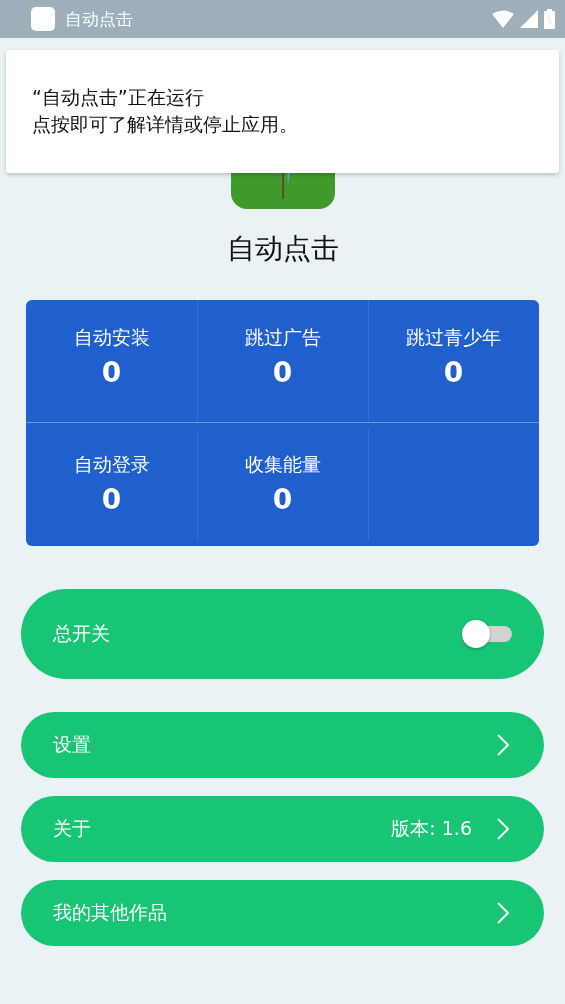 This screenshot has width=565, height=1004. Describe the element at coordinates (282, 913) in the screenshot. I see `menu-item: 我的其他作品` at that location.